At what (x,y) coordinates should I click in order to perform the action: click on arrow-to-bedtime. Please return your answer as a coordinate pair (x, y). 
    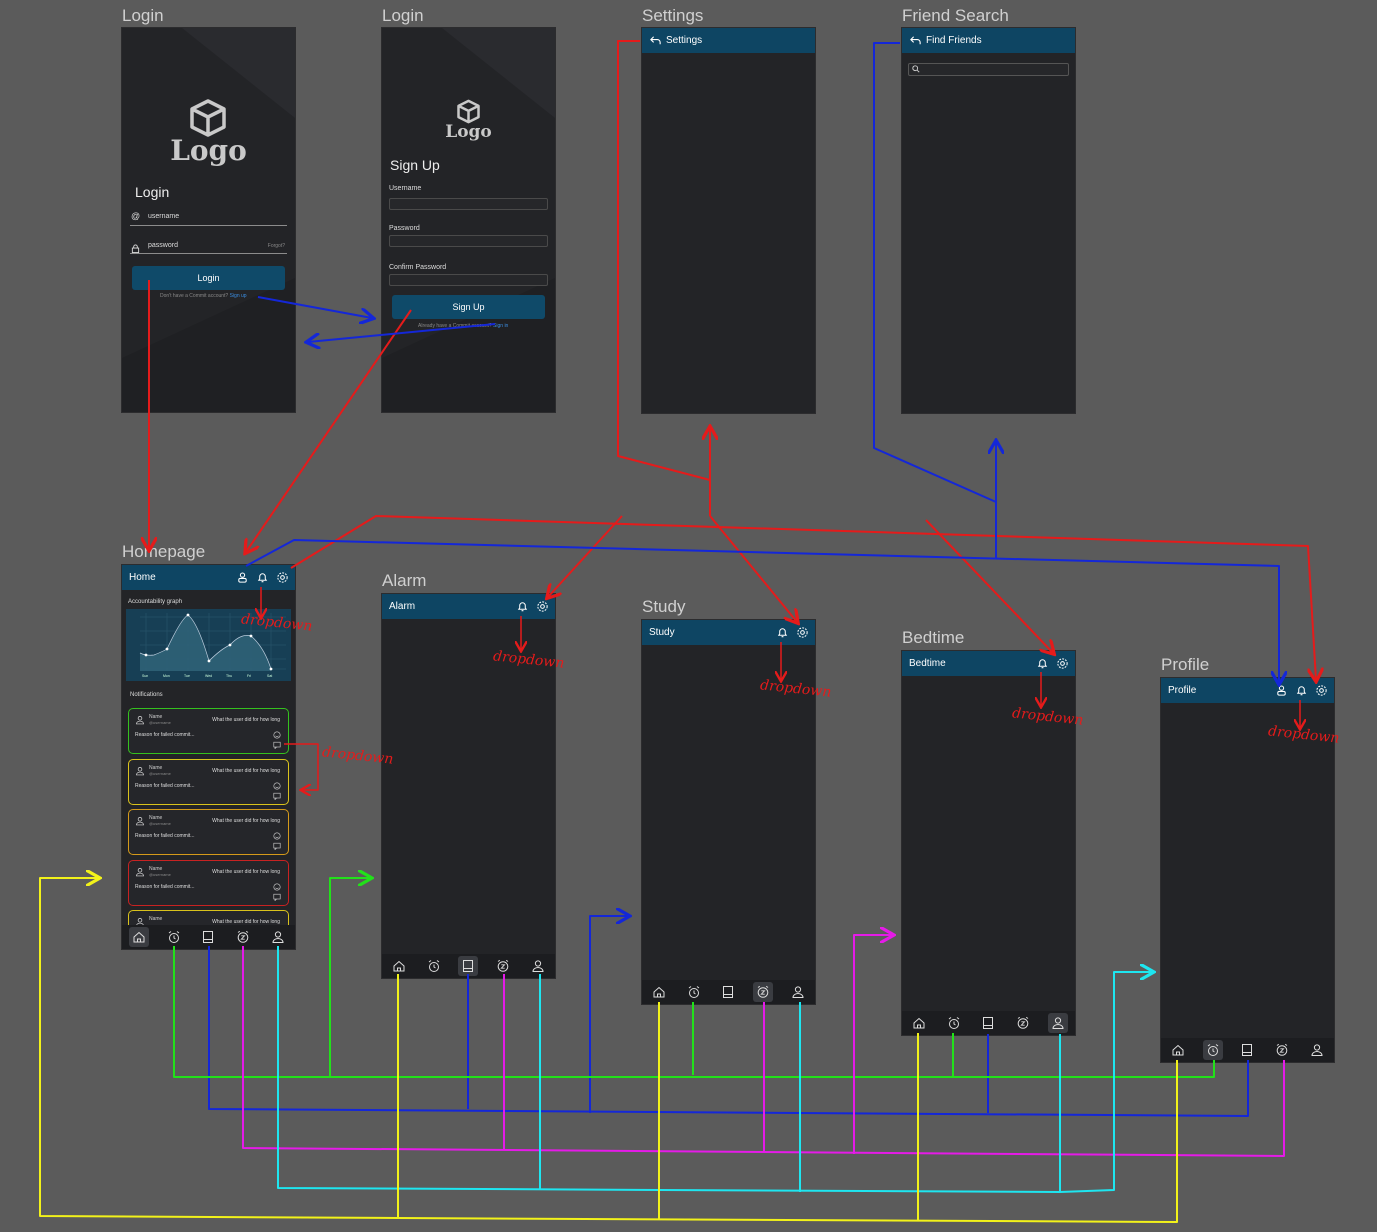
    Looking at the image, I should click on (872, 1044).